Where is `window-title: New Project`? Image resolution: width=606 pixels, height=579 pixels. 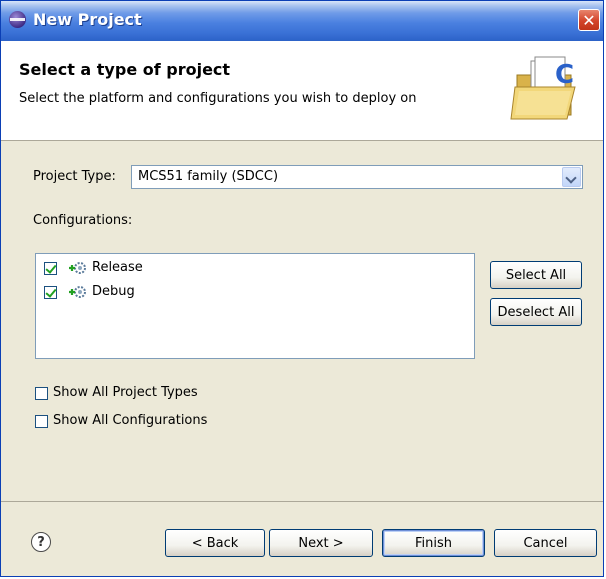
window-title: New Project is located at coordinates (87, 19).